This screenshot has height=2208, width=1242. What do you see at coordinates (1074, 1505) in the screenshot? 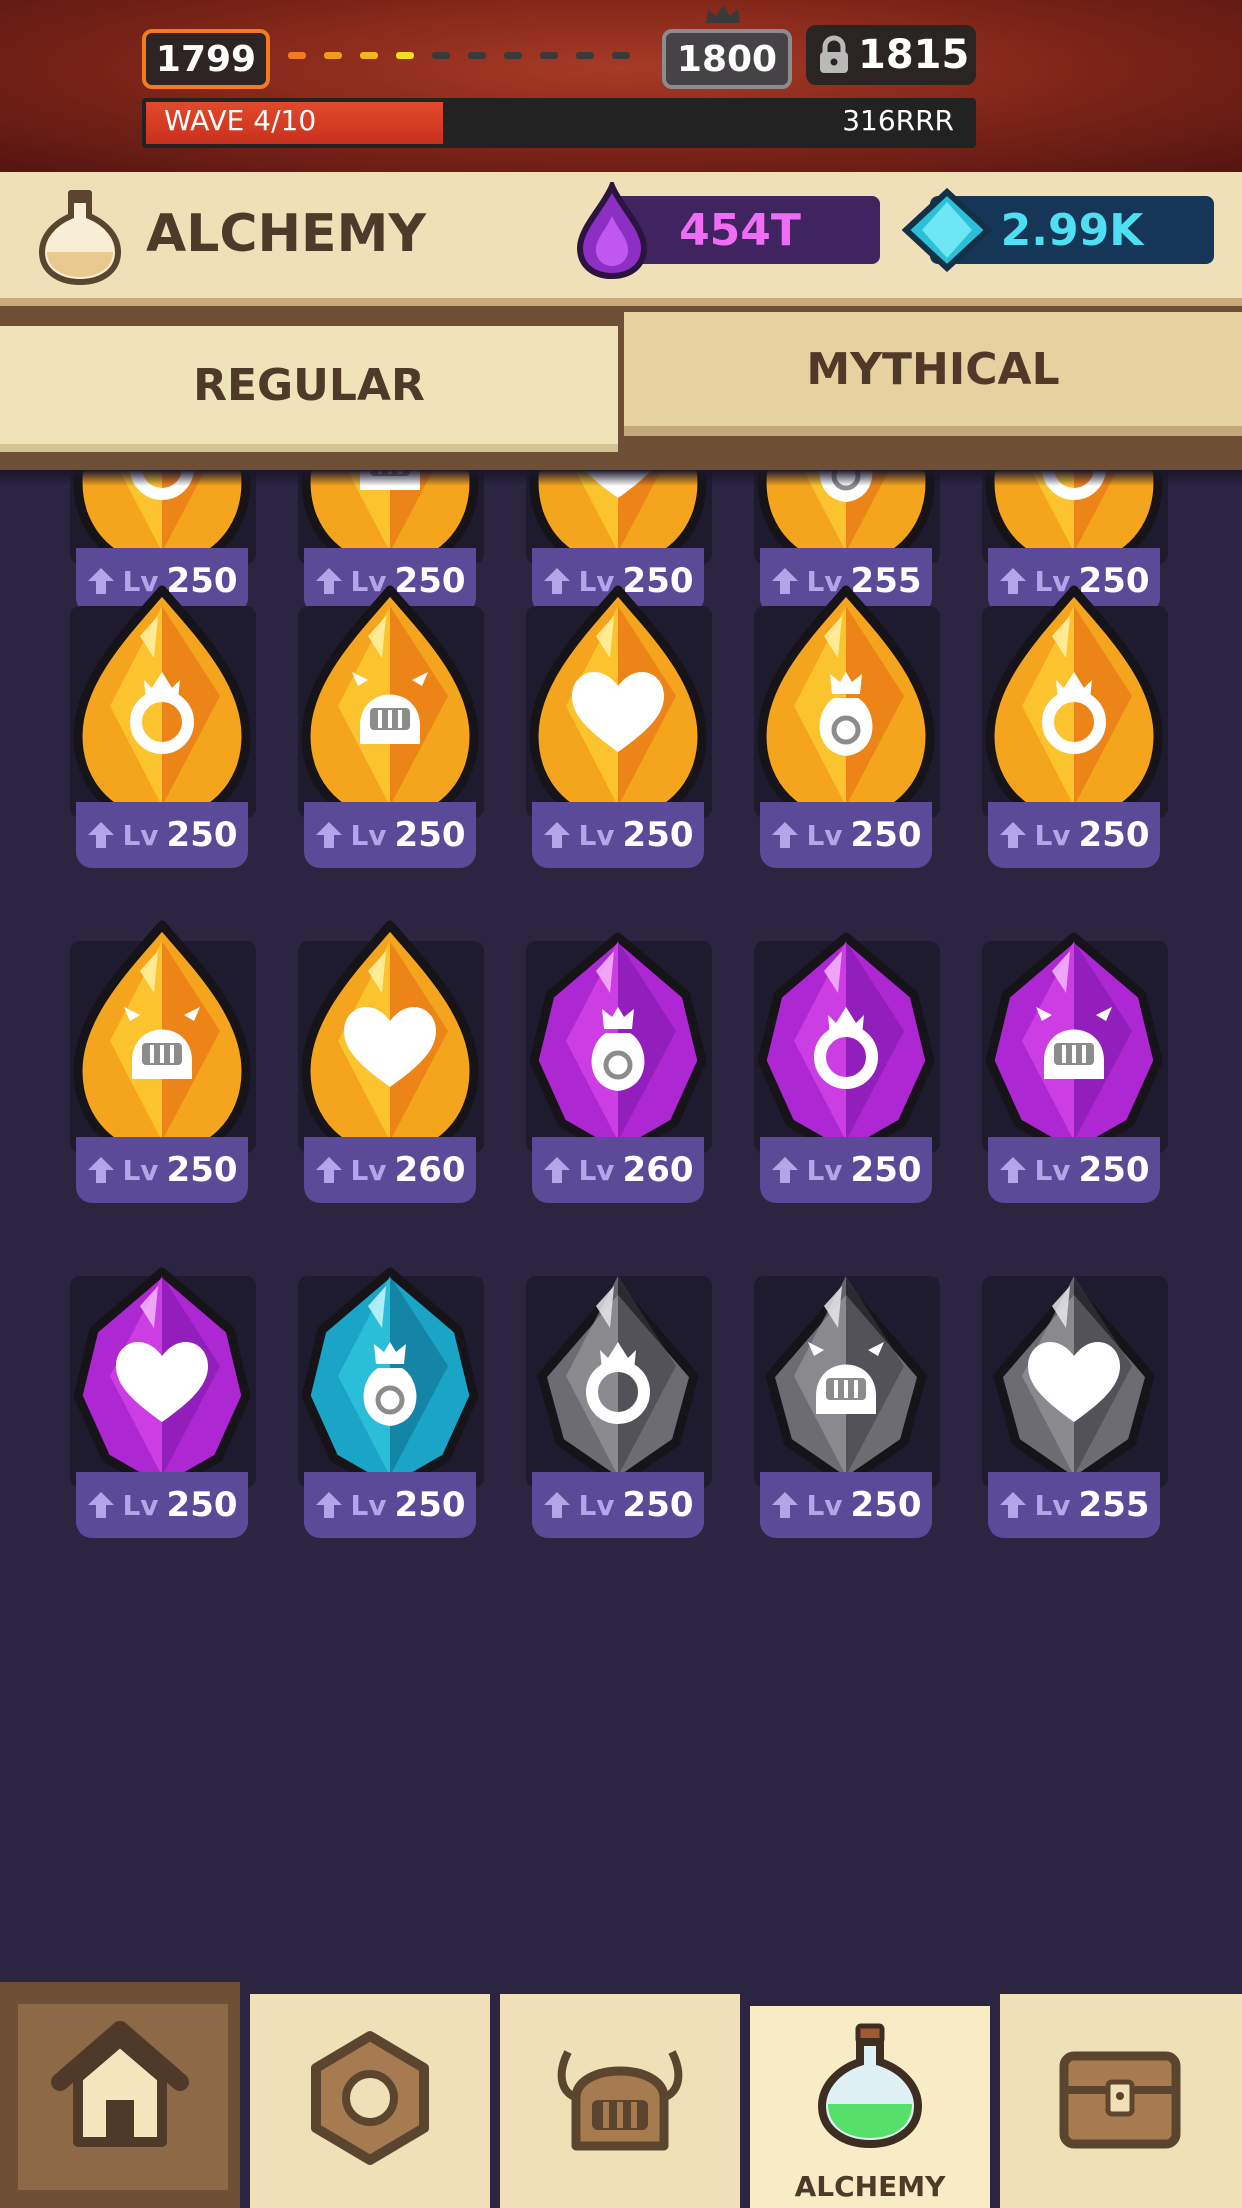
I see `gem-level-badge: Lv 255` at bounding box center [1074, 1505].